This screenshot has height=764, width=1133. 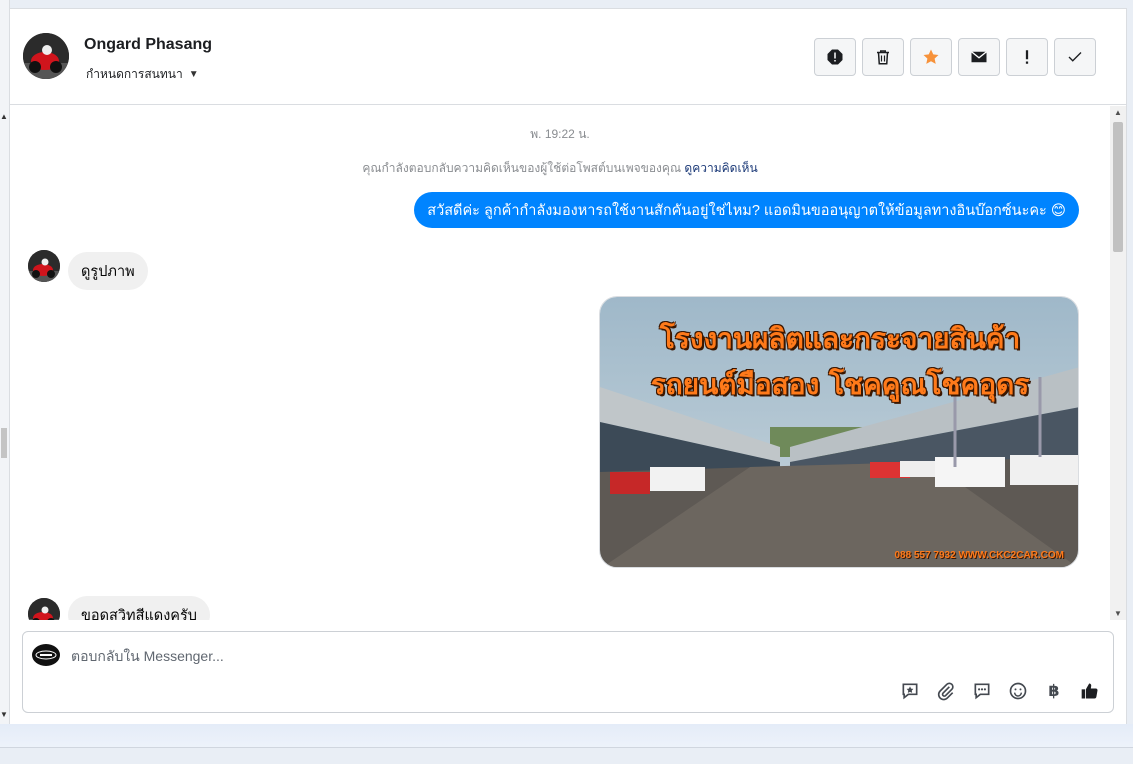 What do you see at coordinates (108, 271) in the screenshot?
I see `incoming-message: ดูรูปภาพ` at bounding box center [108, 271].